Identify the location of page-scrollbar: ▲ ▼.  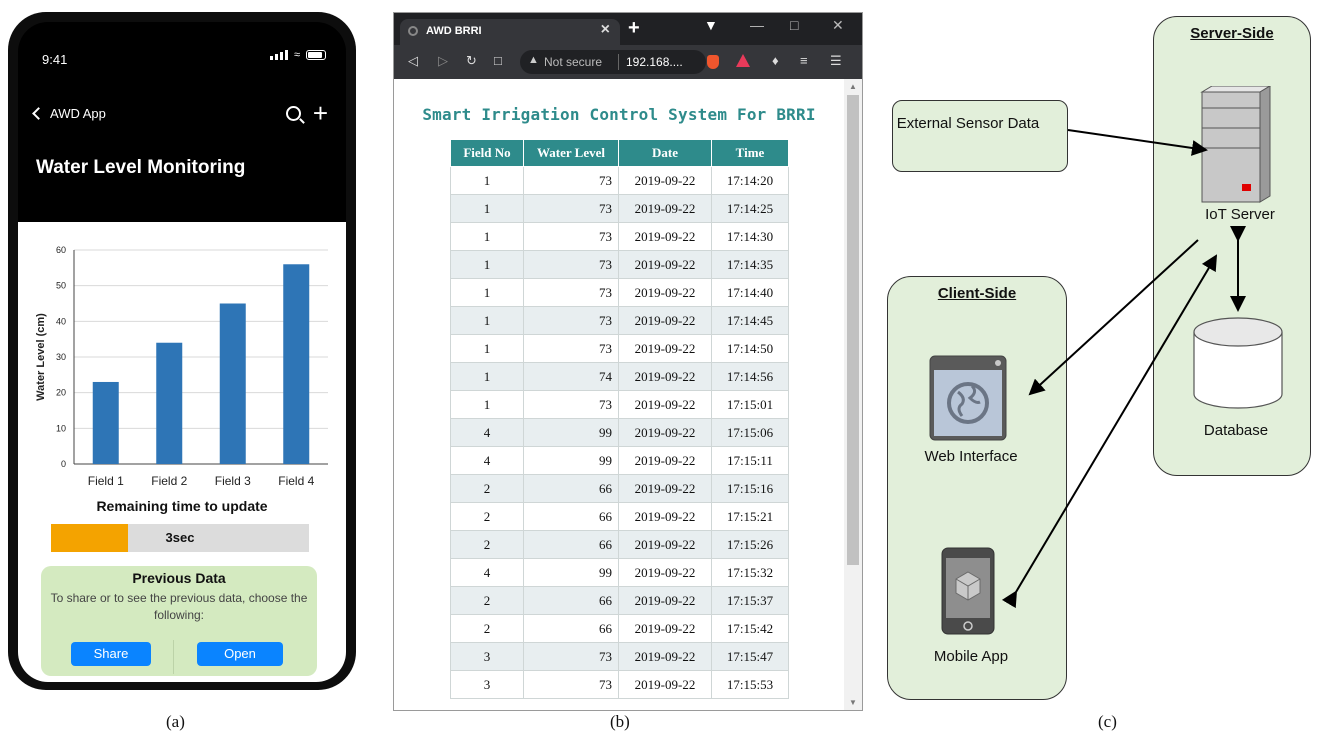
(853, 394).